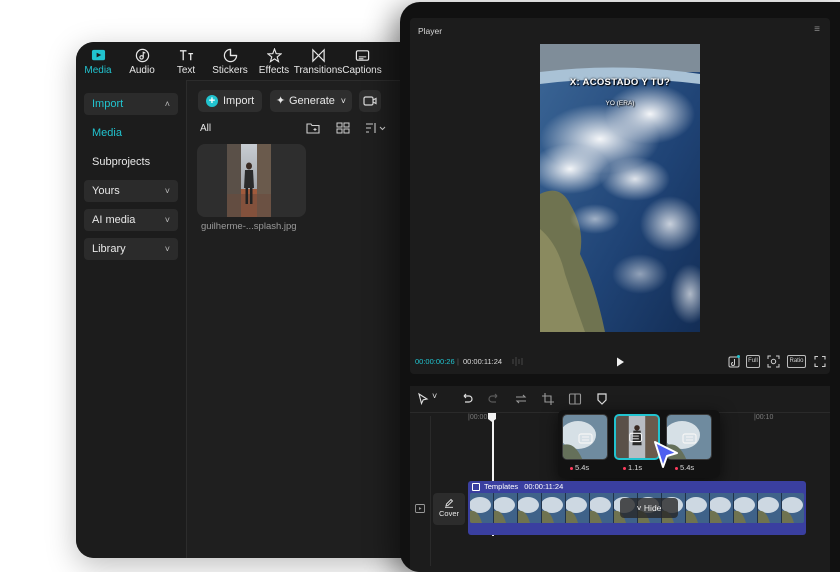  I want to click on generate-button: ✦ Generate ˅, so click(311, 101).